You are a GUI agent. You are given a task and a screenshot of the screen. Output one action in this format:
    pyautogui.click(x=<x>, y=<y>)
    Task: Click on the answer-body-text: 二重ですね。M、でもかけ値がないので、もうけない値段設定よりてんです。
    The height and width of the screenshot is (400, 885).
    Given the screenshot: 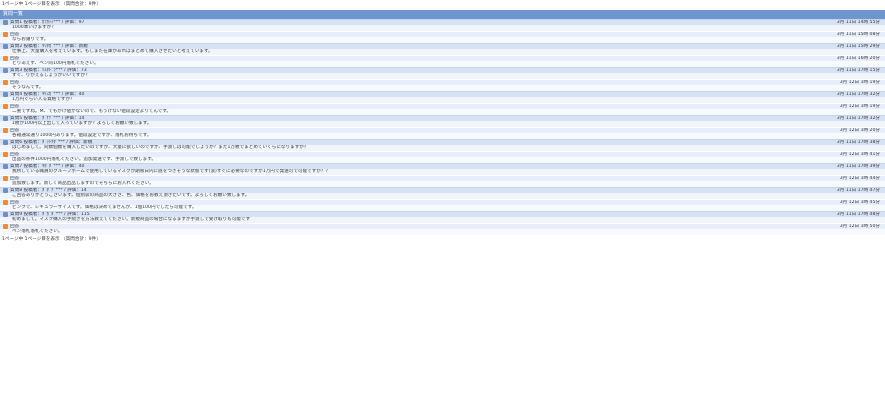 What is the action you would take?
    pyautogui.click(x=92, y=111)
    